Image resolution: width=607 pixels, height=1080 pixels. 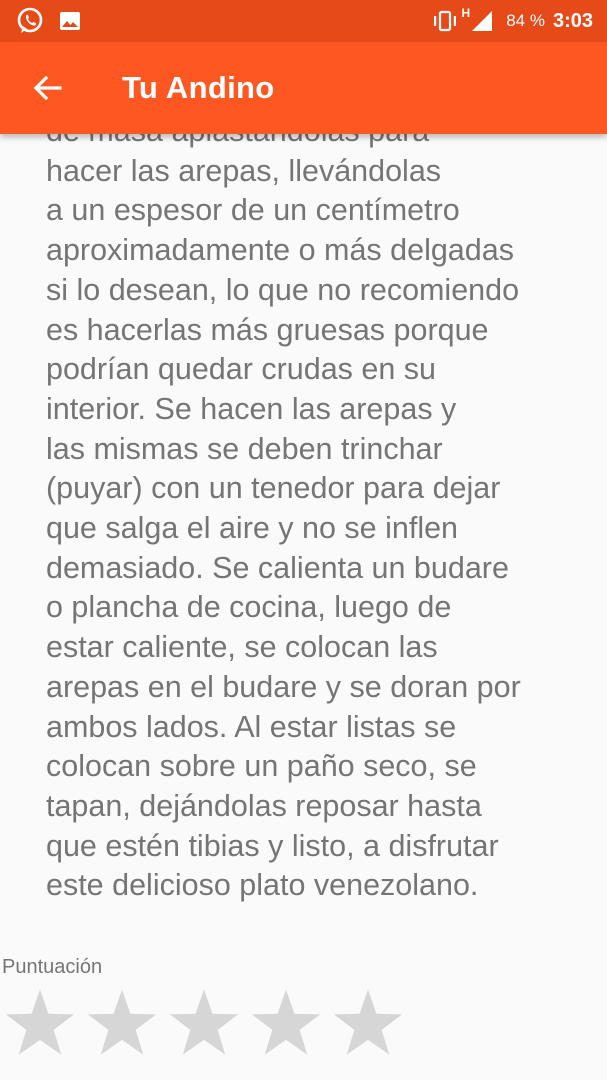 What do you see at coordinates (49, 21) in the screenshot?
I see `notification-icons` at bounding box center [49, 21].